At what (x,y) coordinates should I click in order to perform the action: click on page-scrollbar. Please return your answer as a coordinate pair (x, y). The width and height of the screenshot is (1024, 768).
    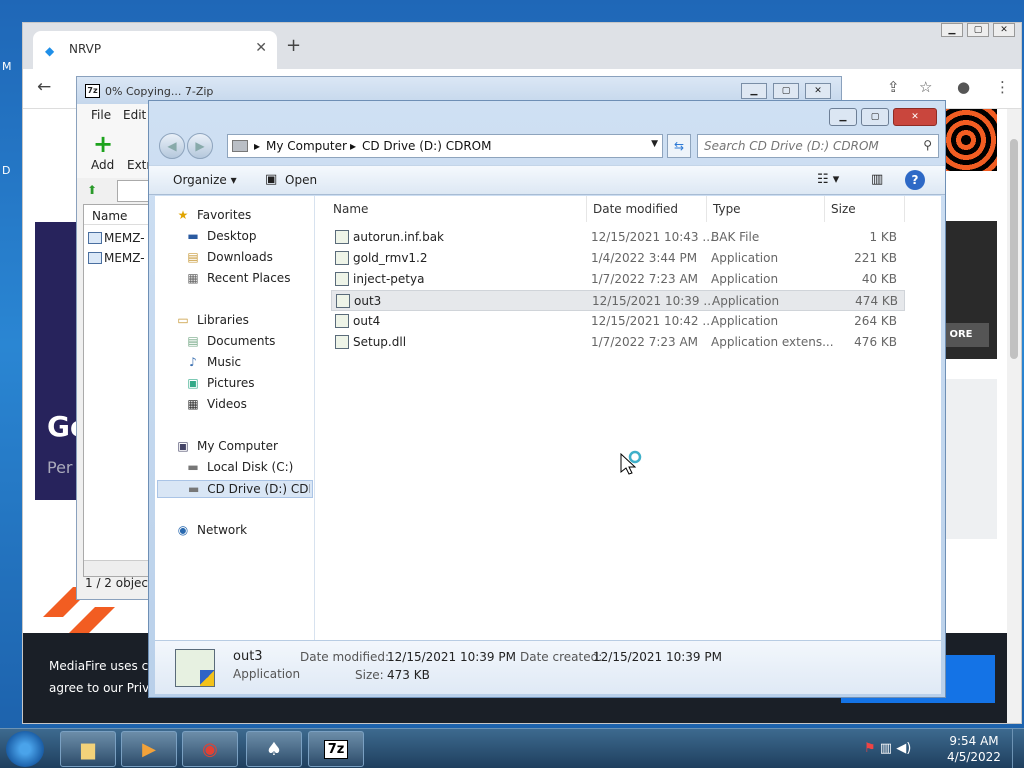
    Looking at the image, I should click on (1014, 416).